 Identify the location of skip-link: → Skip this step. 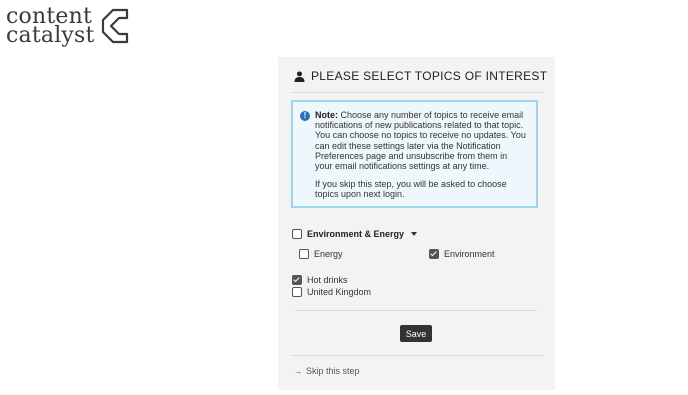
(327, 371).